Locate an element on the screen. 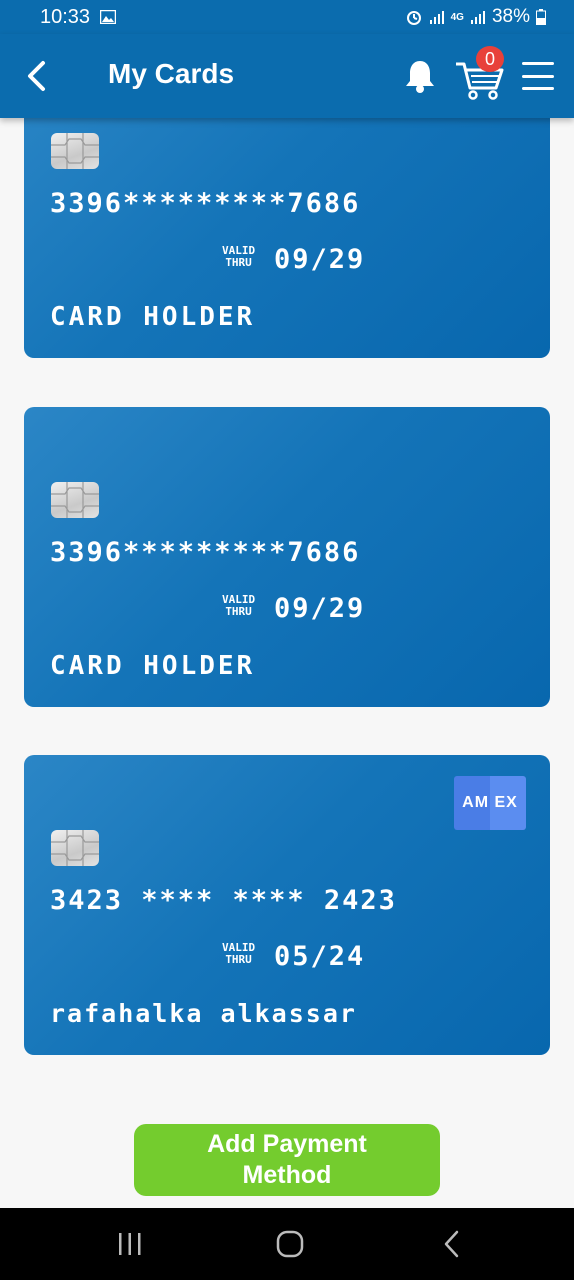  status-time: 10:33 is located at coordinates (65, 16).